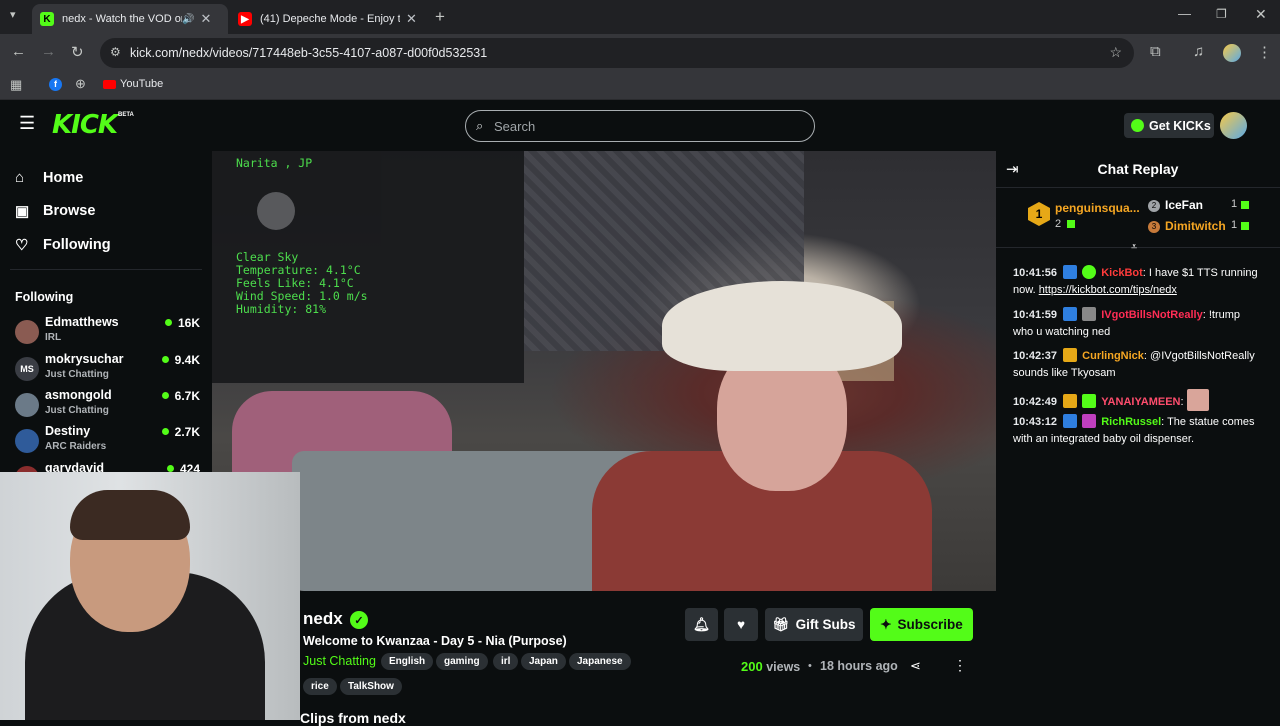 The image size is (1280, 726). I want to click on minimize-icon: —, so click(1184, 13).